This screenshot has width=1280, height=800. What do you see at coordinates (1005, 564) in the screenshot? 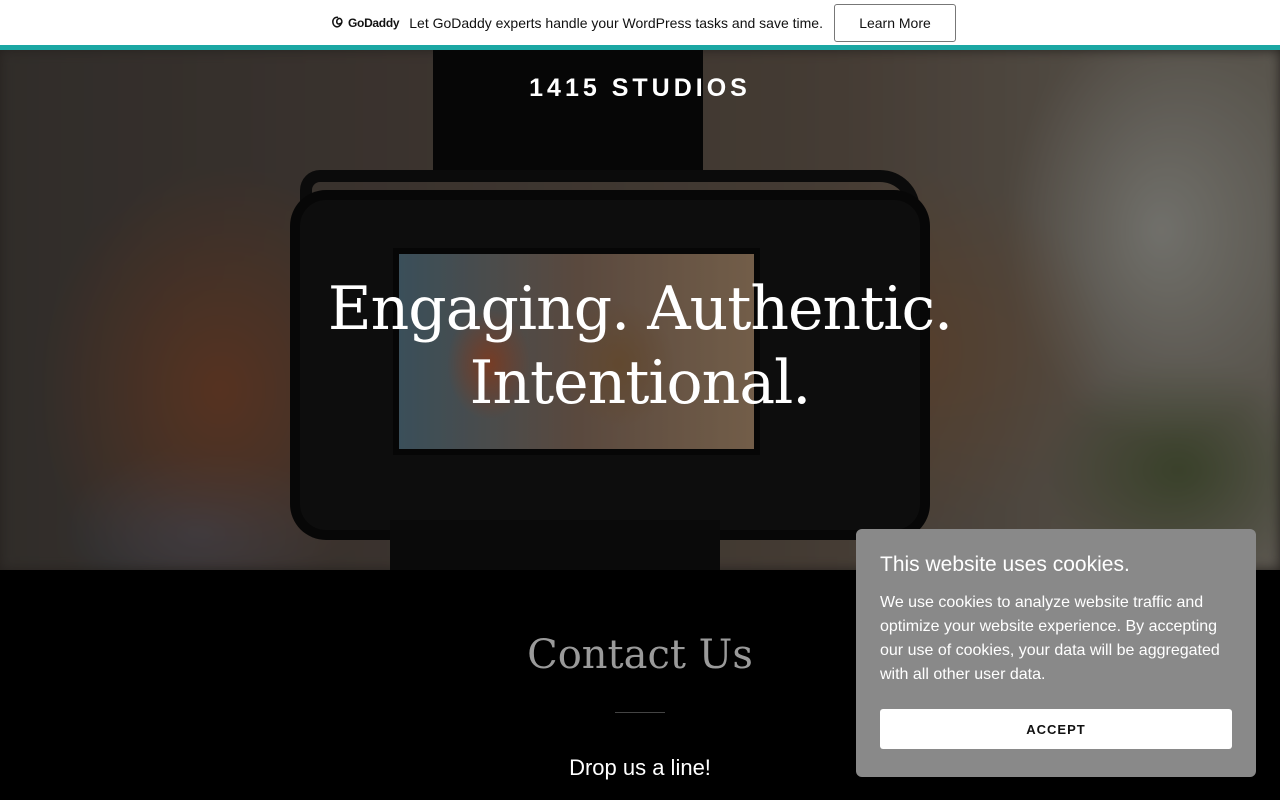
I see `cookie-title: This website uses cookies.` at bounding box center [1005, 564].